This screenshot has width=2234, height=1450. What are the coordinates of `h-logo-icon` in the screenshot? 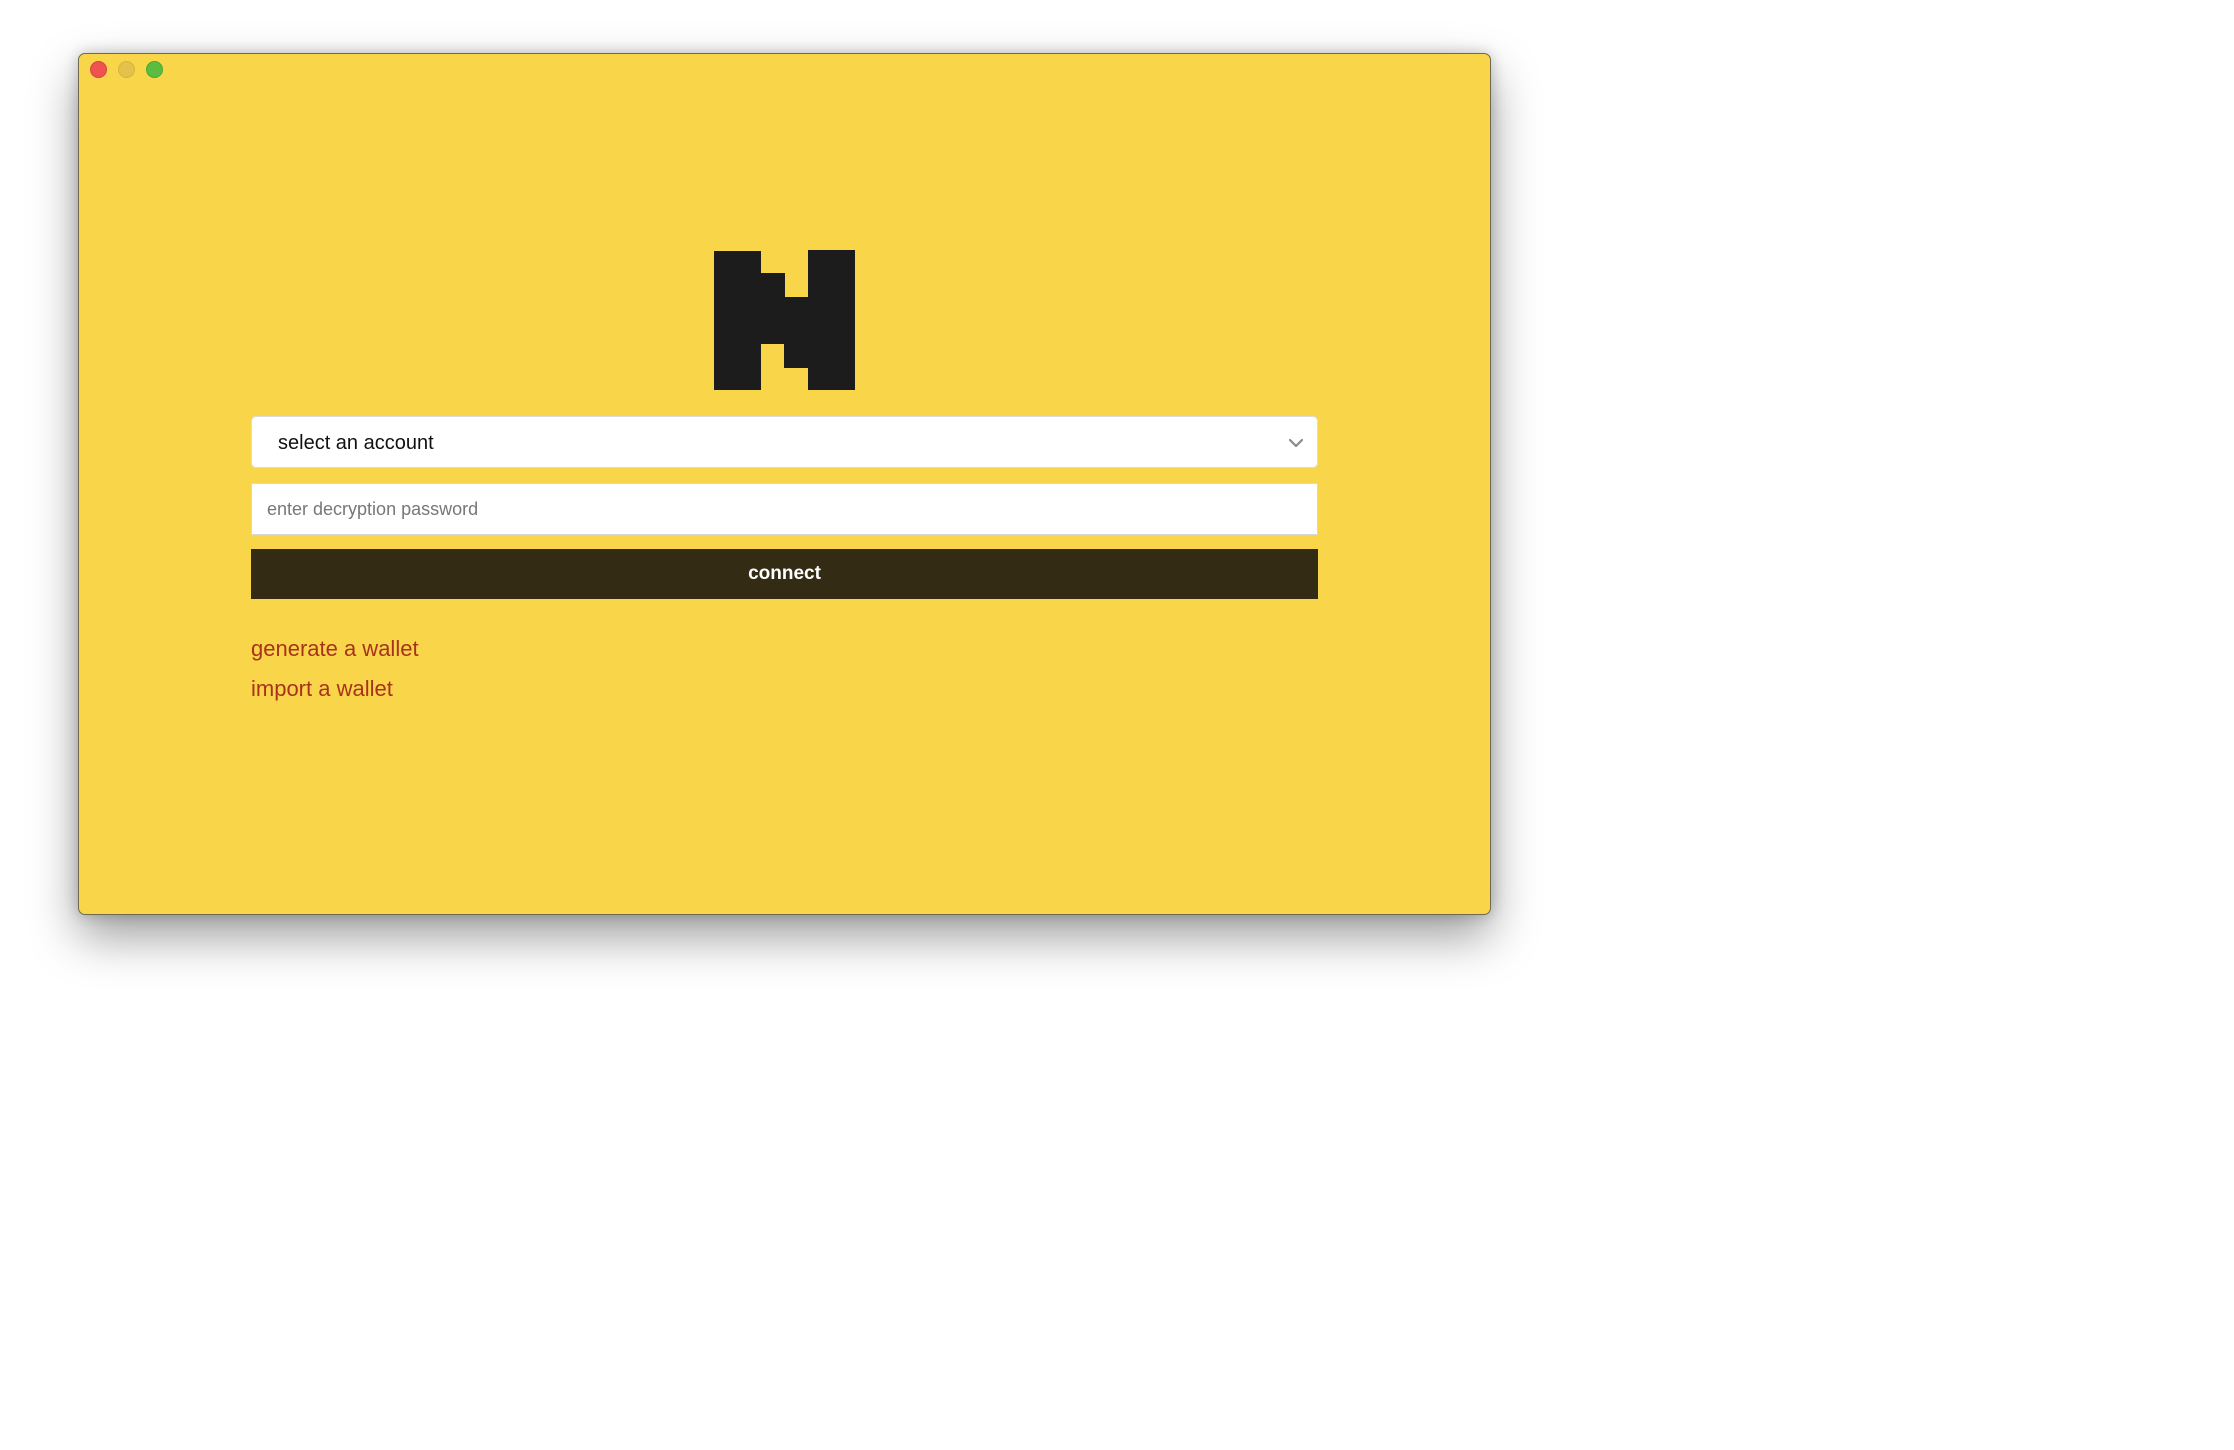 It's located at (784, 320).